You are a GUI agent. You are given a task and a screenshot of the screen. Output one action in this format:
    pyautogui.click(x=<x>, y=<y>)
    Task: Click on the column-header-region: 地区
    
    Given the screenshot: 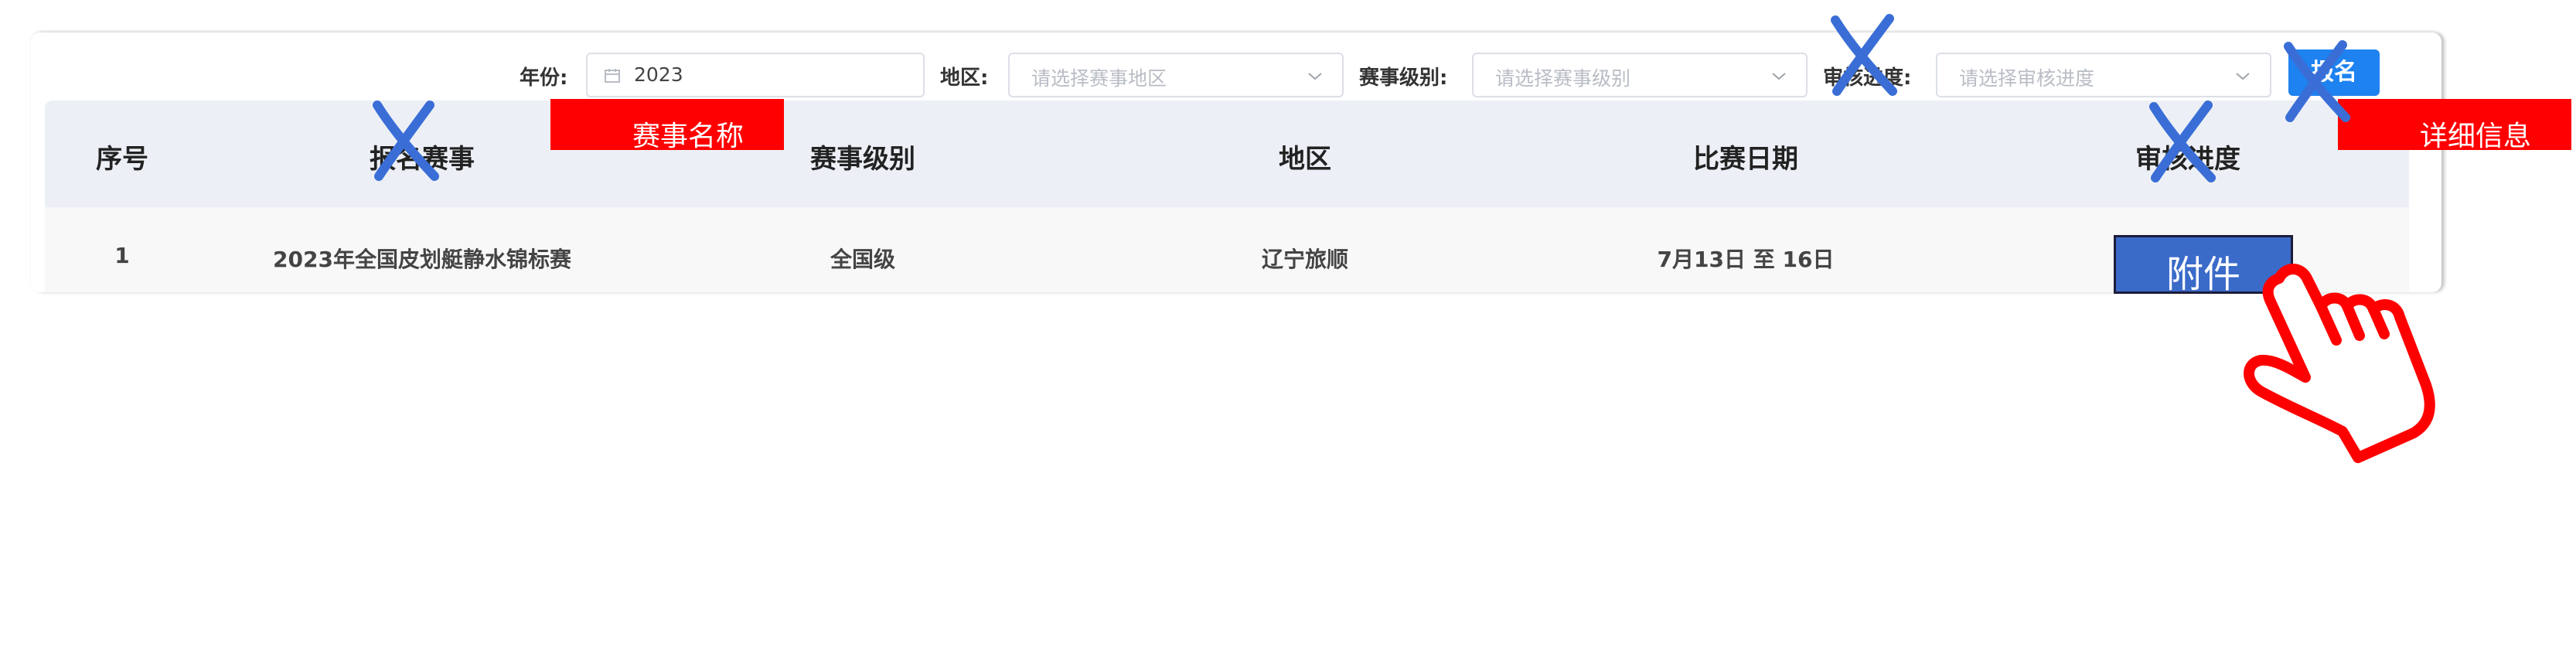 What is the action you would take?
    pyautogui.click(x=1305, y=159)
    